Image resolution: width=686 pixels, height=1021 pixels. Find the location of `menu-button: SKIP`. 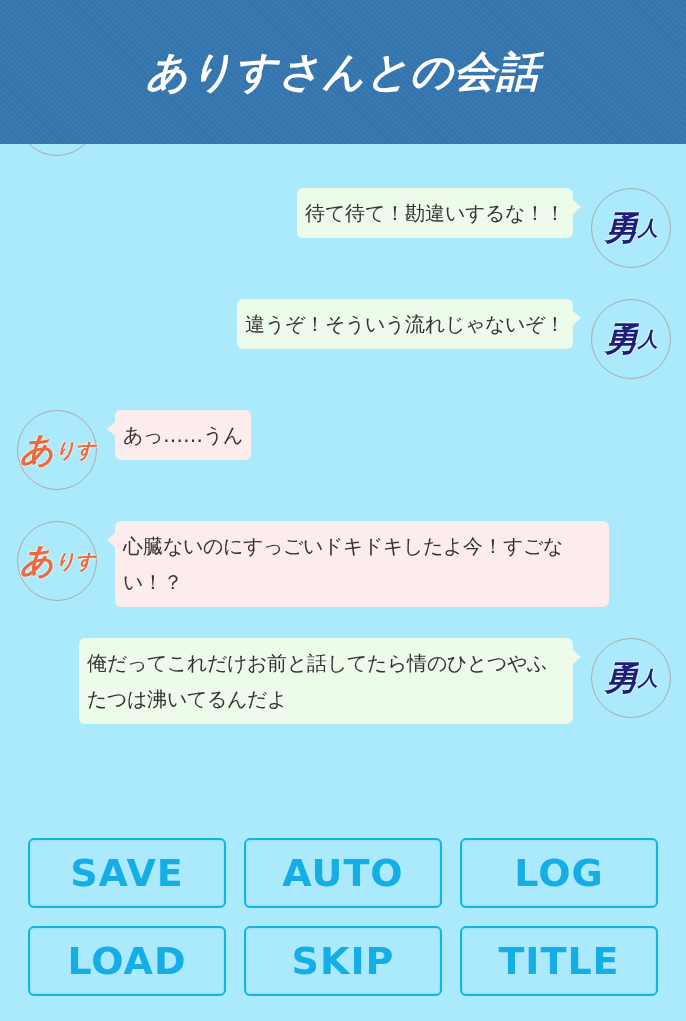

menu-button: SKIP is located at coordinates (343, 961).